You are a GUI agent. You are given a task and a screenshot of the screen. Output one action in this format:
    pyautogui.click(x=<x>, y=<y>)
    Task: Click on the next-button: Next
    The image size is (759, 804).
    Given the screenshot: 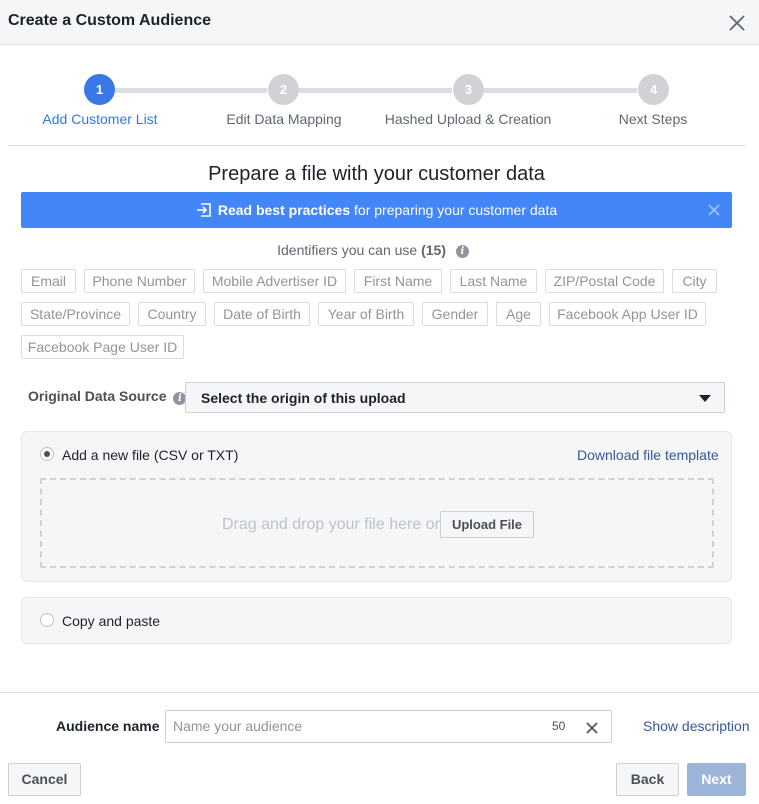 What is the action you would take?
    pyautogui.click(x=716, y=779)
    